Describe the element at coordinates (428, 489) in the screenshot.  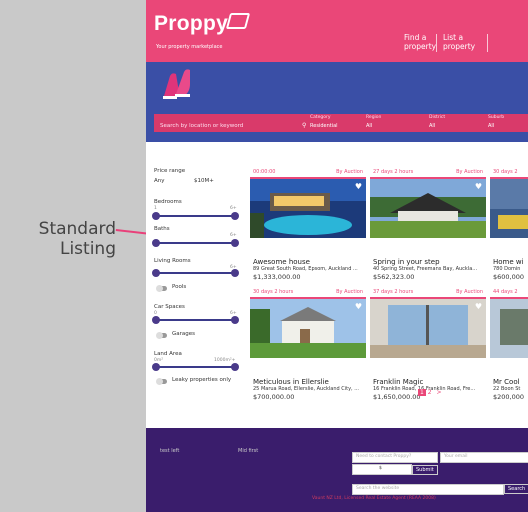
I see `site-search-input: Search the website` at that location.